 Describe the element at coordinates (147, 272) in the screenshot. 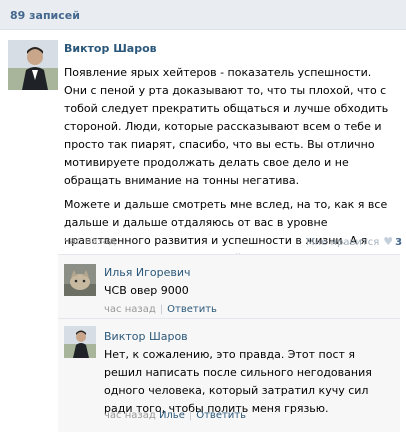

I see `reply-author-name: Илья Игоревич` at that location.